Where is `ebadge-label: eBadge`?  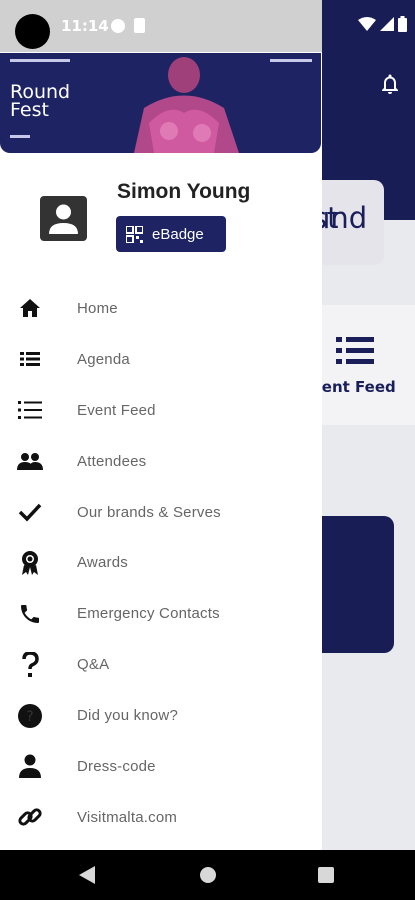
ebadge-label: eBadge is located at coordinates (178, 234).